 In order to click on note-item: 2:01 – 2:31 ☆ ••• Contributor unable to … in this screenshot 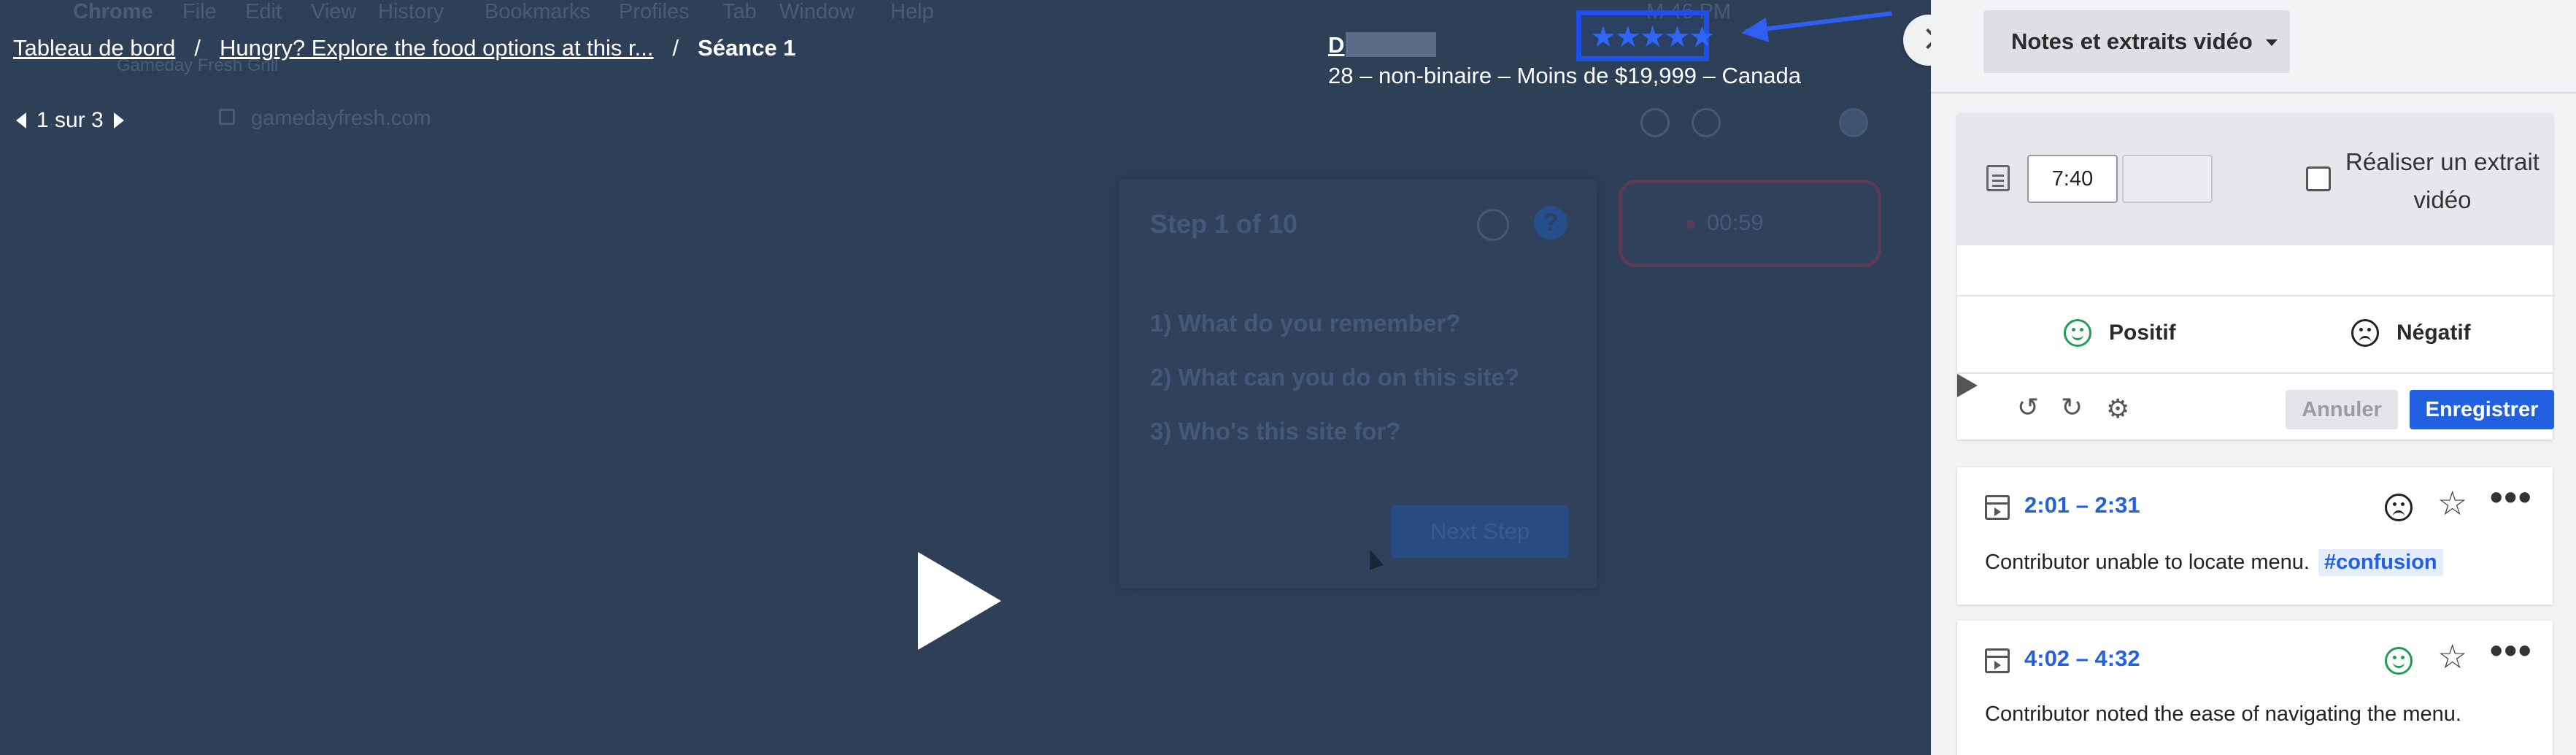, I will do `click(2255, 536)`.